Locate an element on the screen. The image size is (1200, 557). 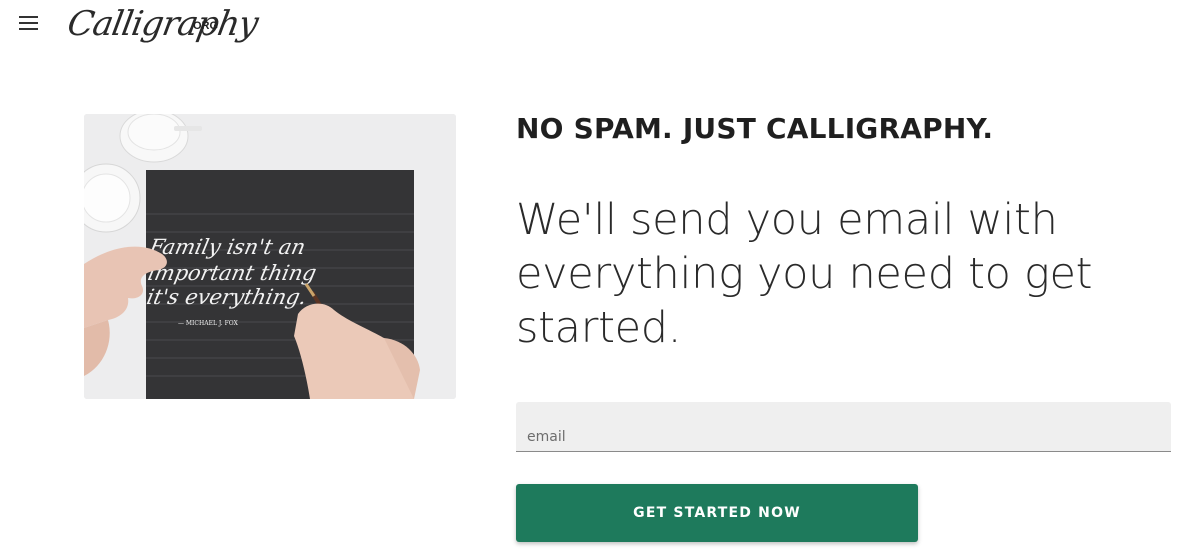
image-text-line-1: Family isn't an is located at coordinates (227, 247).